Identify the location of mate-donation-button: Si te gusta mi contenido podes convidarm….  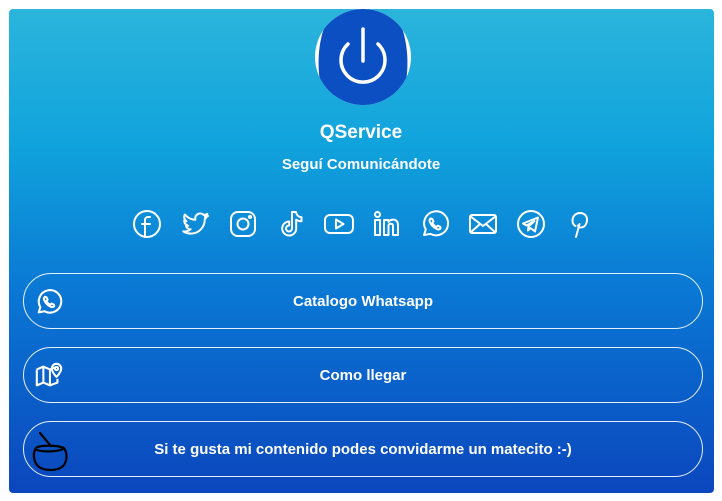
(363, 449).